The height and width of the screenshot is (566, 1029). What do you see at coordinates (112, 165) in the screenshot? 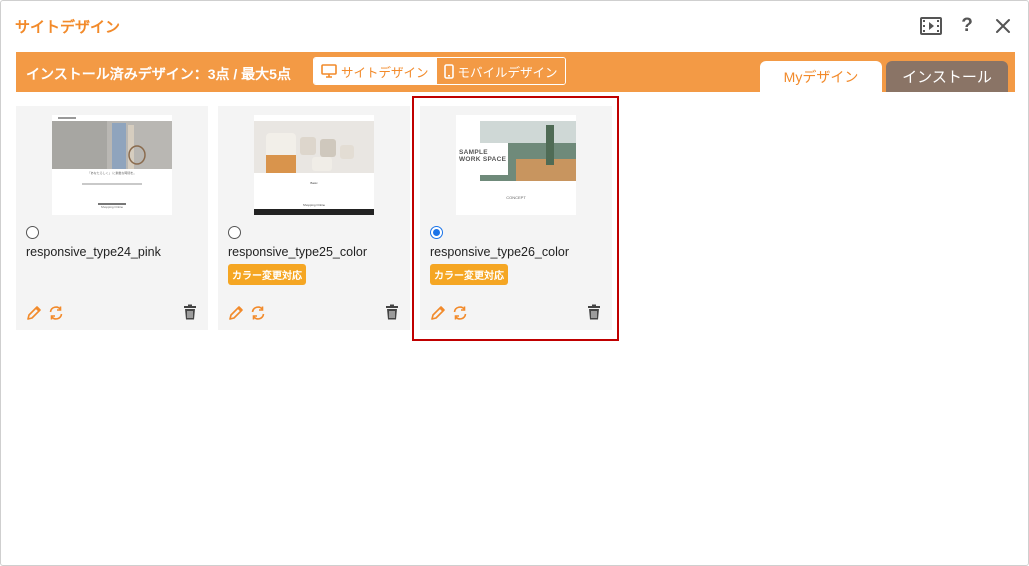
I see `design-thumbnail: 「あなたらしく」 に素敵な時間を。 Shopping Online` at bounding box center [112, 165].